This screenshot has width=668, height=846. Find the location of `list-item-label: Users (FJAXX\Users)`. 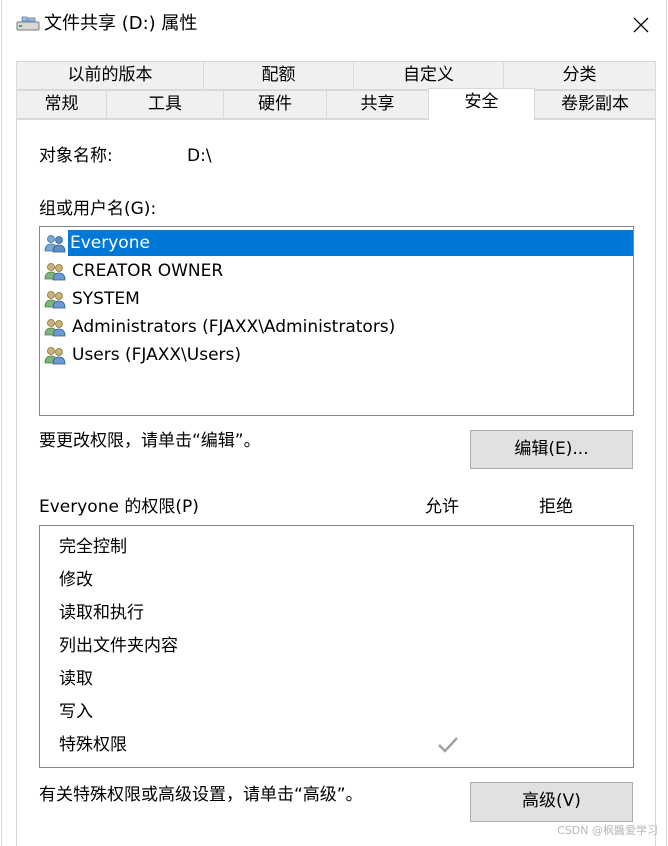

list-item-label: Users (FJAXX\Users) is located at coordinates (157, 355).